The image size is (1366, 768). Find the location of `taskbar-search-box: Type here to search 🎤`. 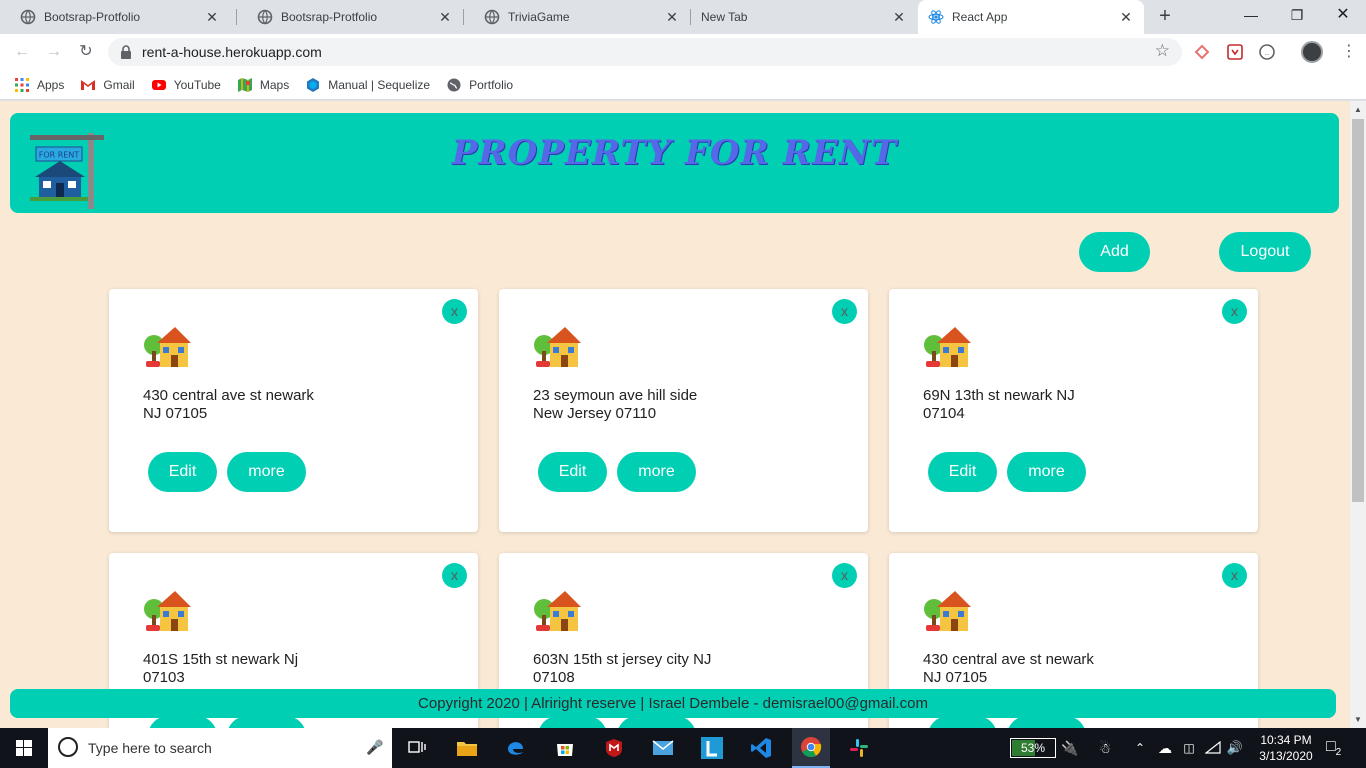

taskbar-search-box: Type here to search 🎤 is located at coordinates (220, 748).